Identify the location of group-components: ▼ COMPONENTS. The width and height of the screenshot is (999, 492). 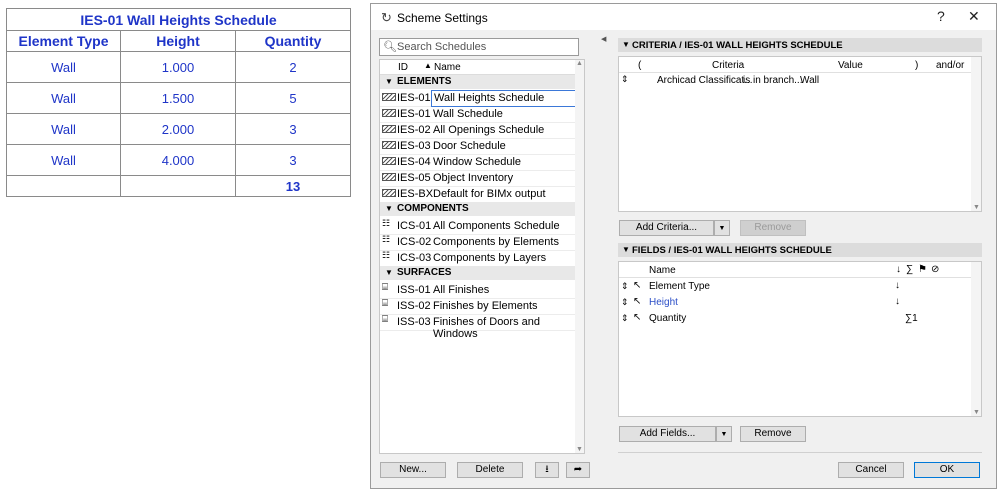
(478, 209).